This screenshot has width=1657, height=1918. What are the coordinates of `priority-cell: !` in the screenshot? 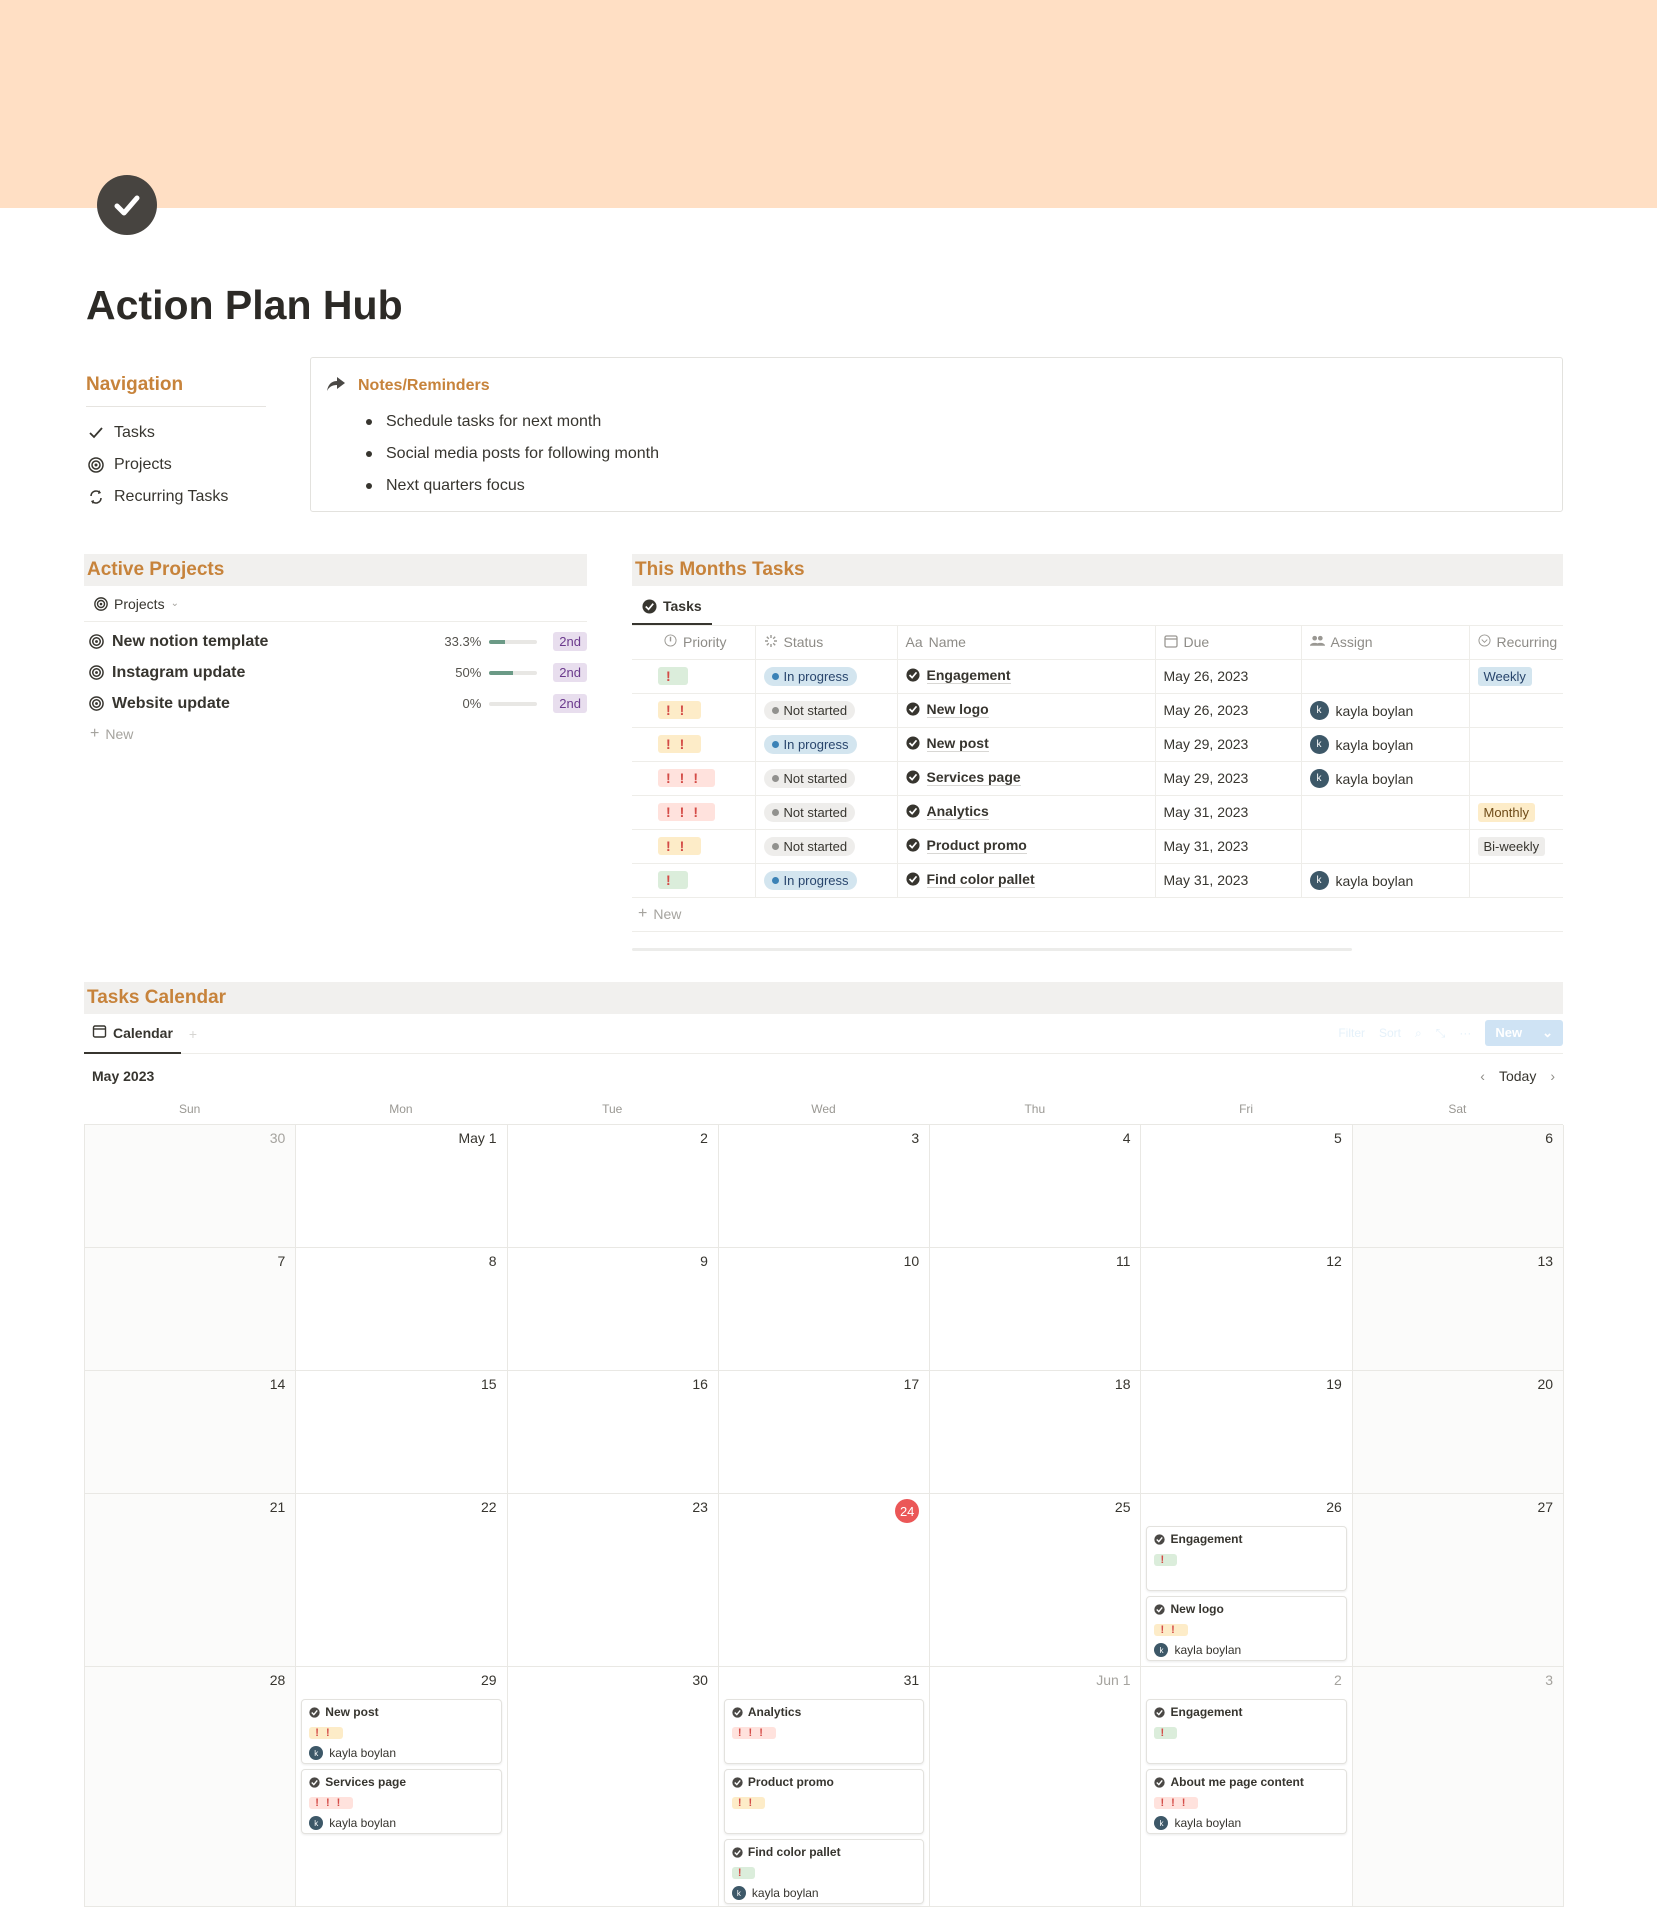 It's located at (694, 880).